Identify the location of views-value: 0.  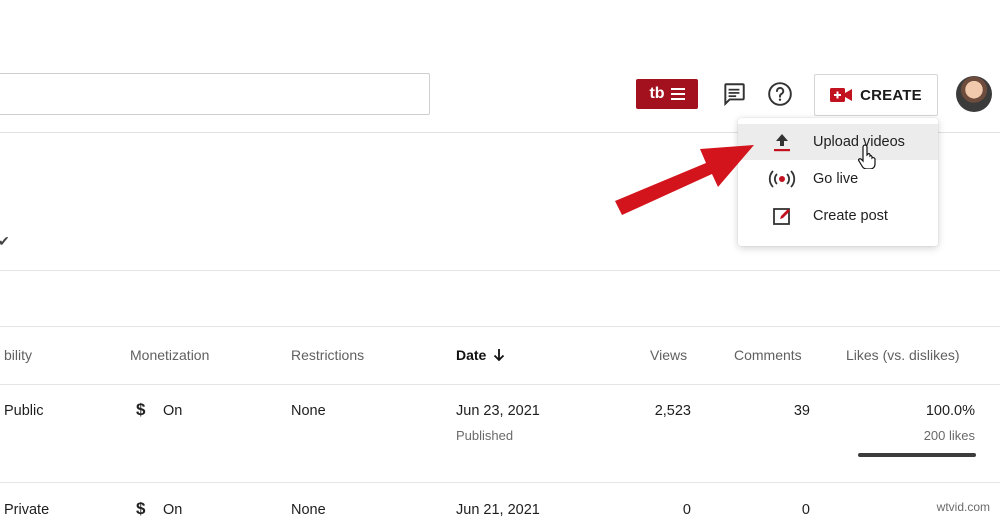
(686, 510).